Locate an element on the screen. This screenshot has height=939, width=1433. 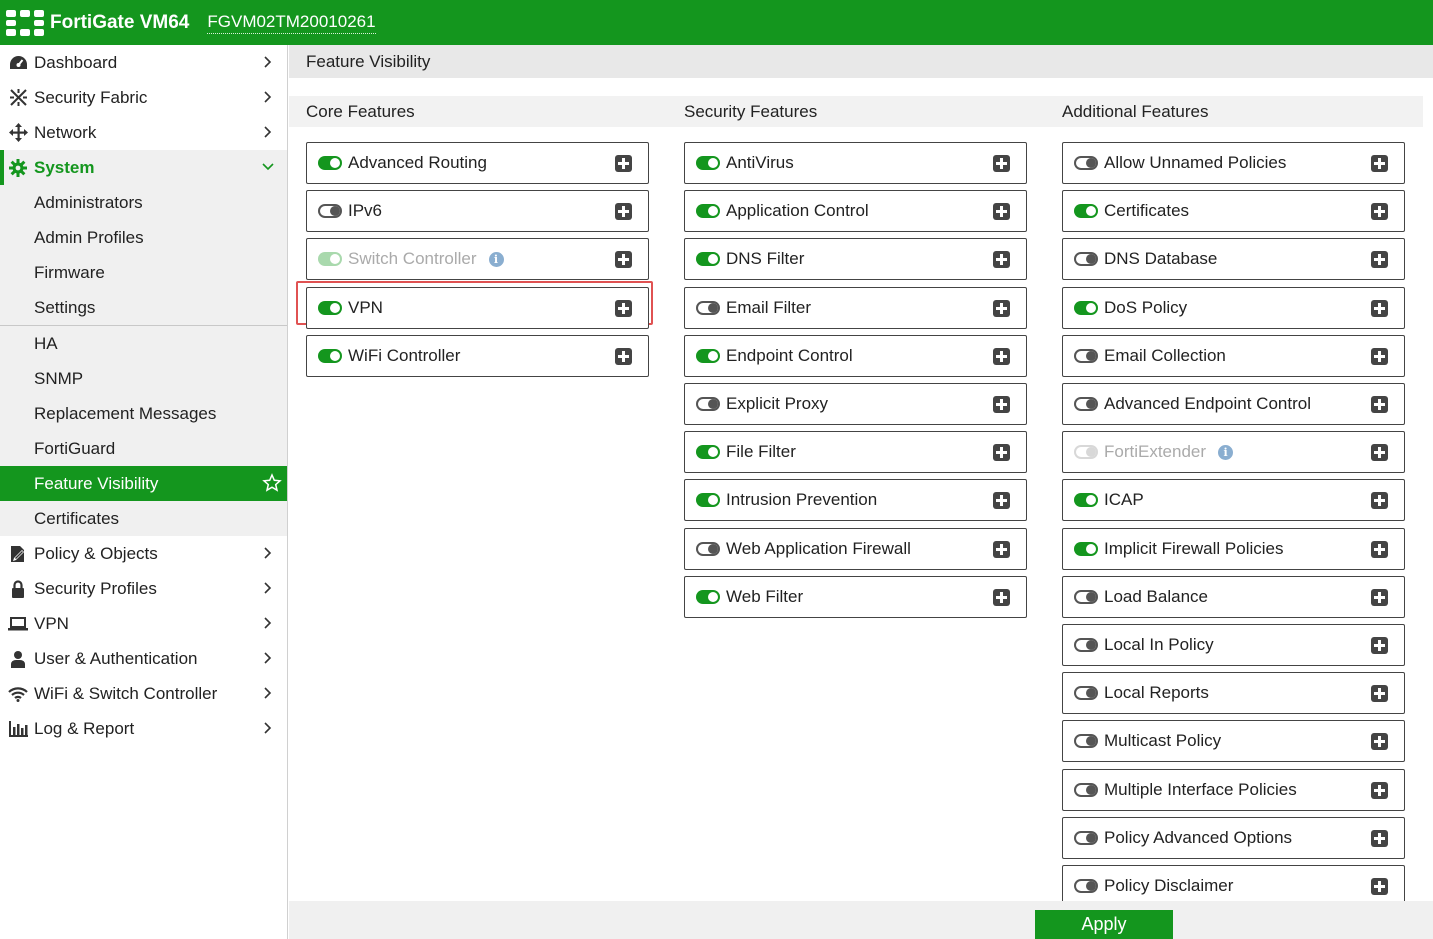
apply-button: Apply is located at coordinates (1104, 924).